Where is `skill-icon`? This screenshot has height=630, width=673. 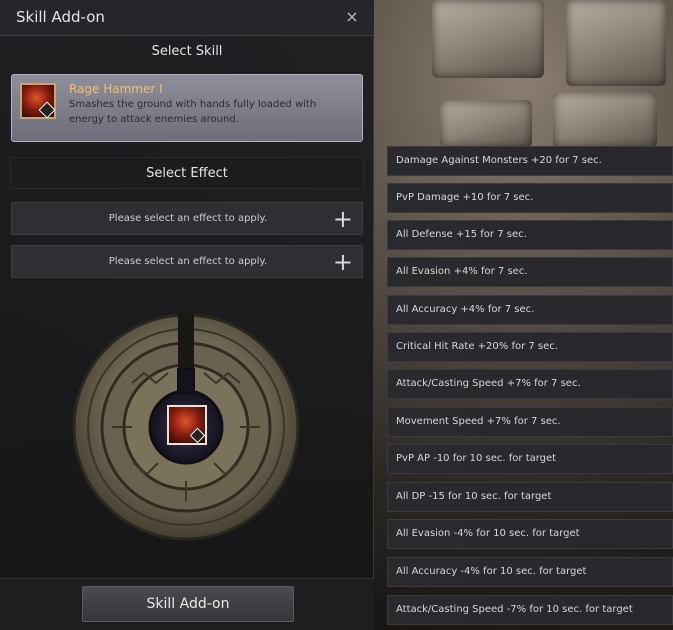 skill-icon is located at coordinates (38, 101).